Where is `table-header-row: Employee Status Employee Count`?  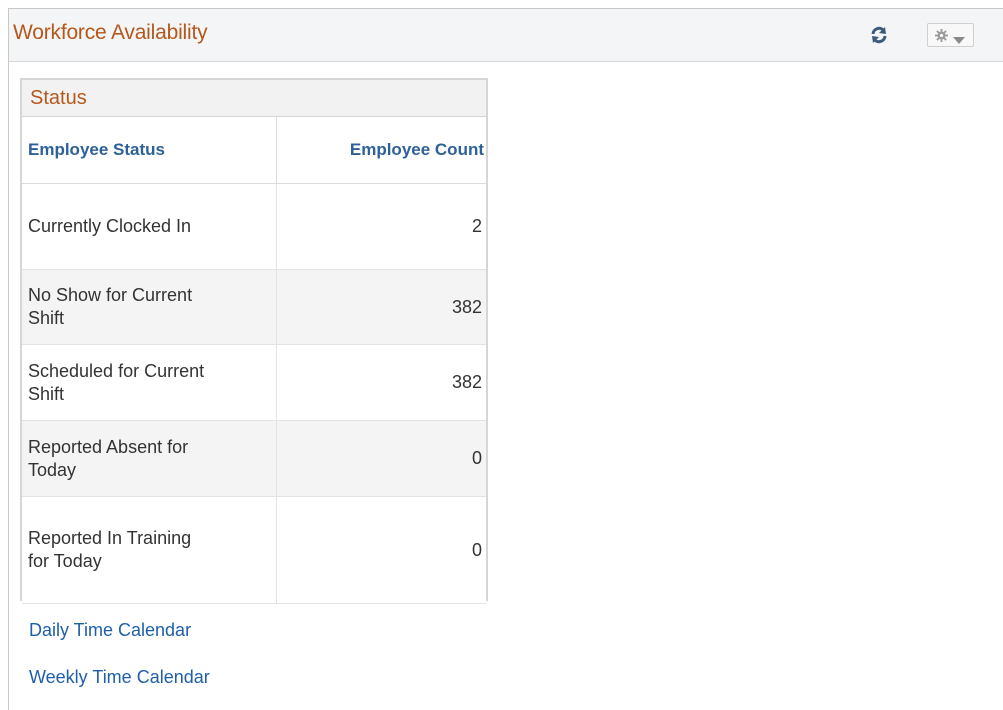
table-header-row: Employee Status Employee Count is located at coordinates (254, 150).